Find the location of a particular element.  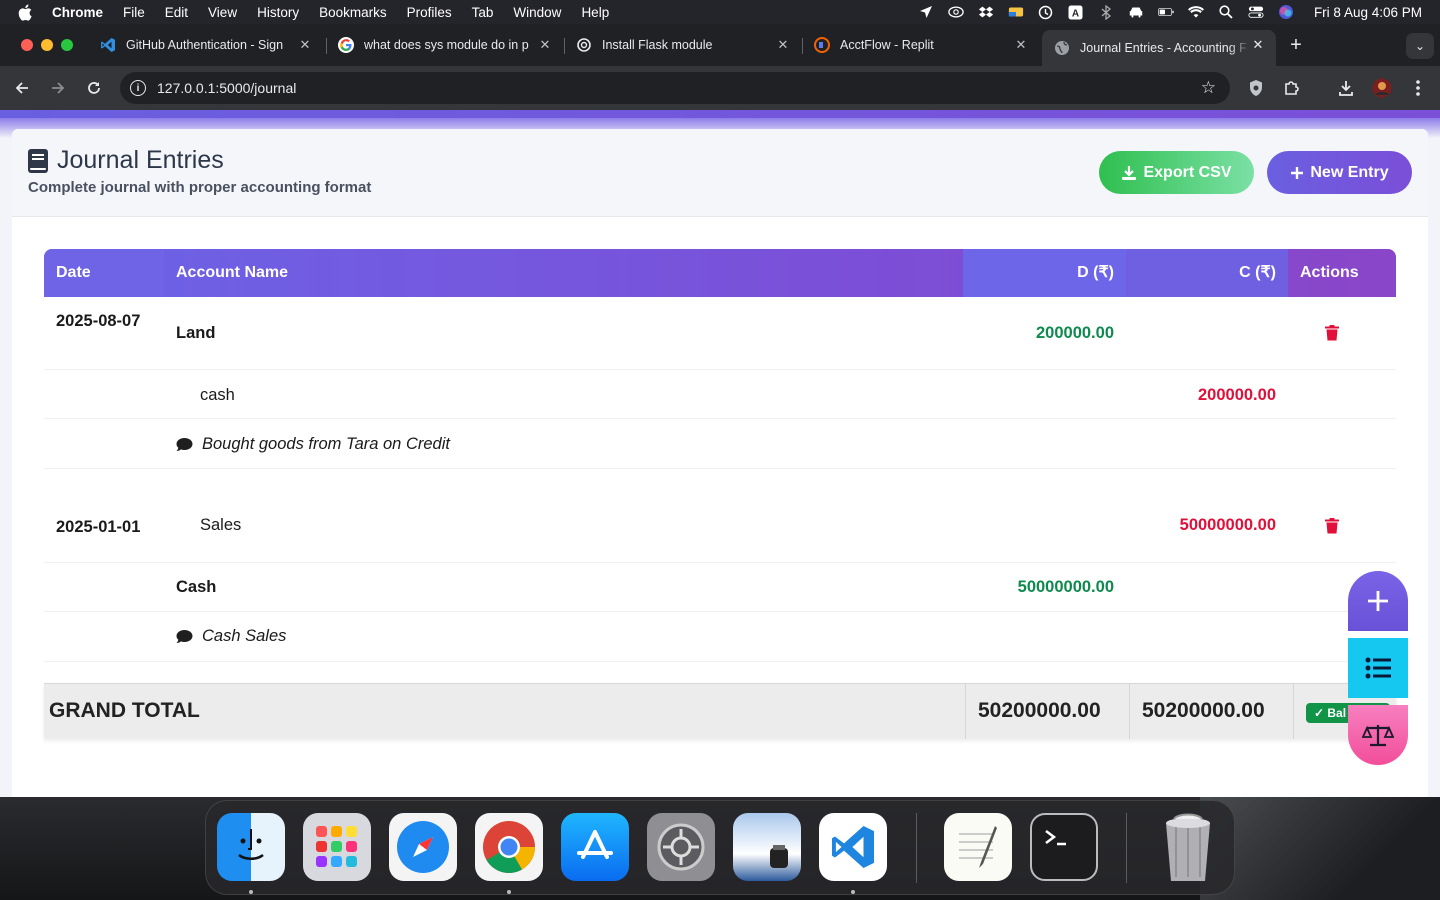

extensions-puzzle-icon is located at coordinates (1292, 88).